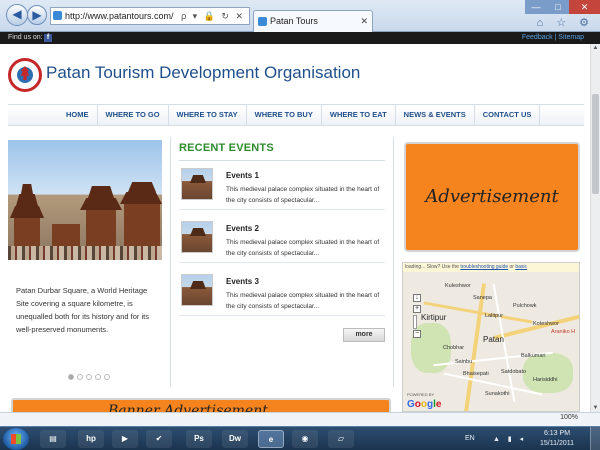  Describe the element at coordinates (235, 439) in the screenshot. I see `dreamweaver-icon: Dw` at that location.